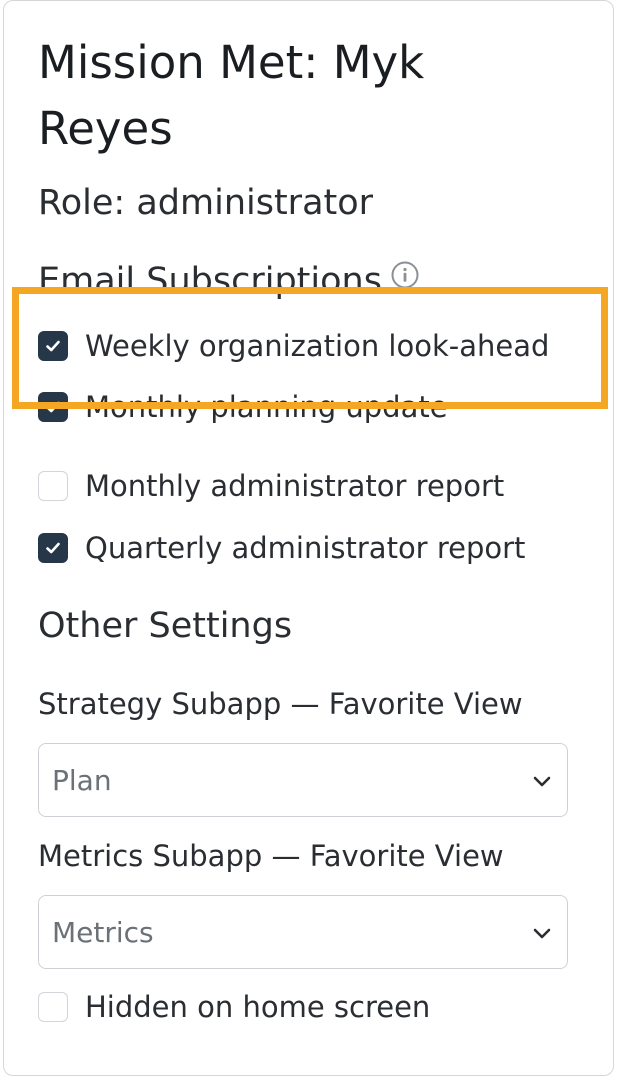  Describe the element at coordinates (165, 626) in the screenshot. I see `other-settings-heading: Other Settings` at that location.